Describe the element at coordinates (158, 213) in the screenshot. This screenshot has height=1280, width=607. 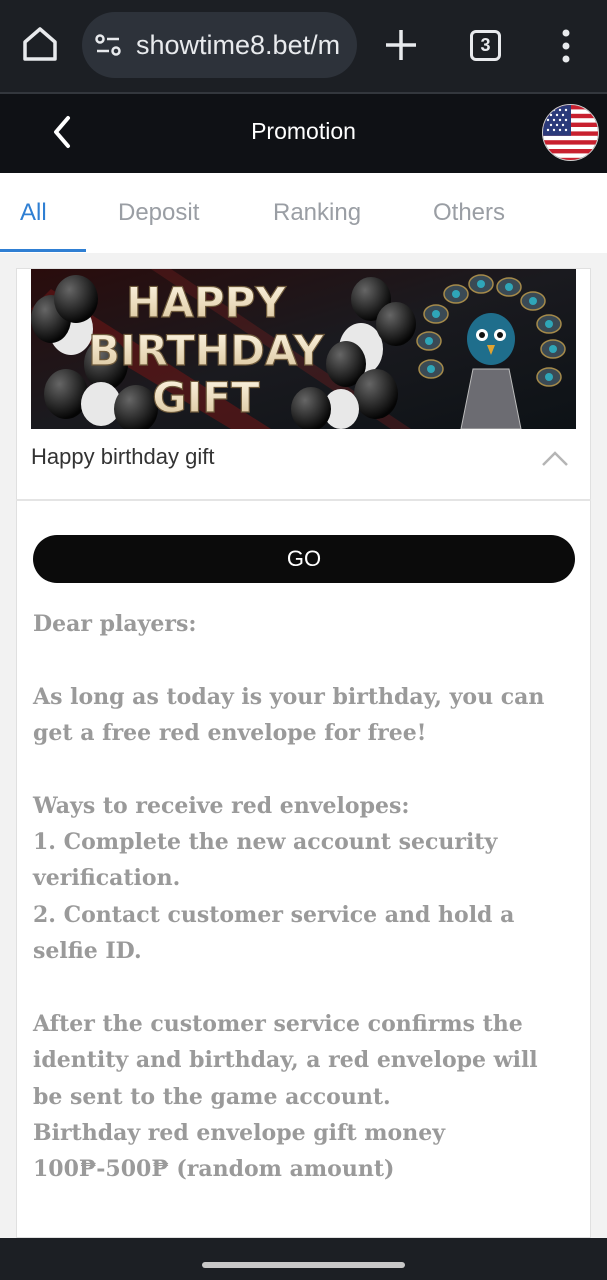
I see `tab-deposit: Deposit` at that location.